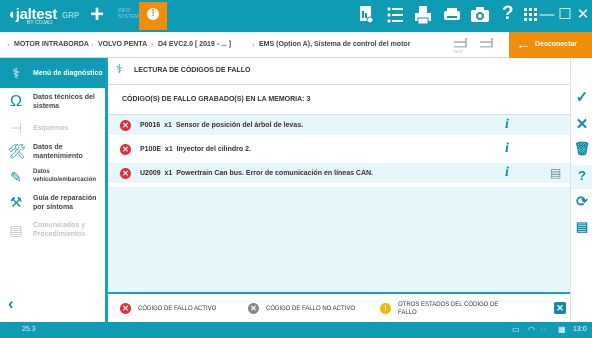  I want to click on sidebar-item-label: Datos vehículo/embarcación, so click(65, 176).